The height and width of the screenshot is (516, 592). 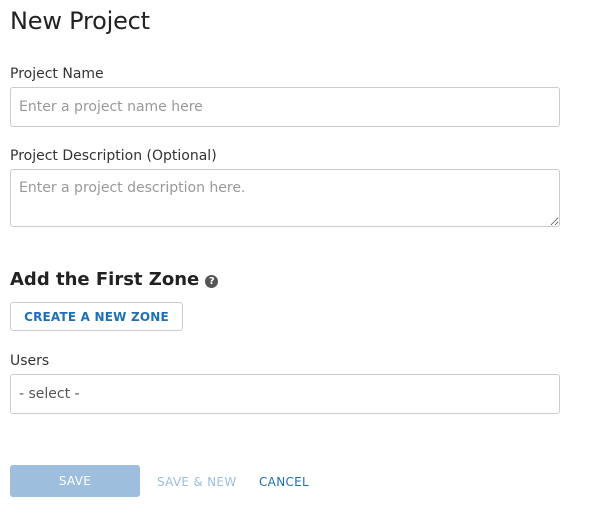 I want to click on cancel-button: CANCEL, so click(x=284, y=482).